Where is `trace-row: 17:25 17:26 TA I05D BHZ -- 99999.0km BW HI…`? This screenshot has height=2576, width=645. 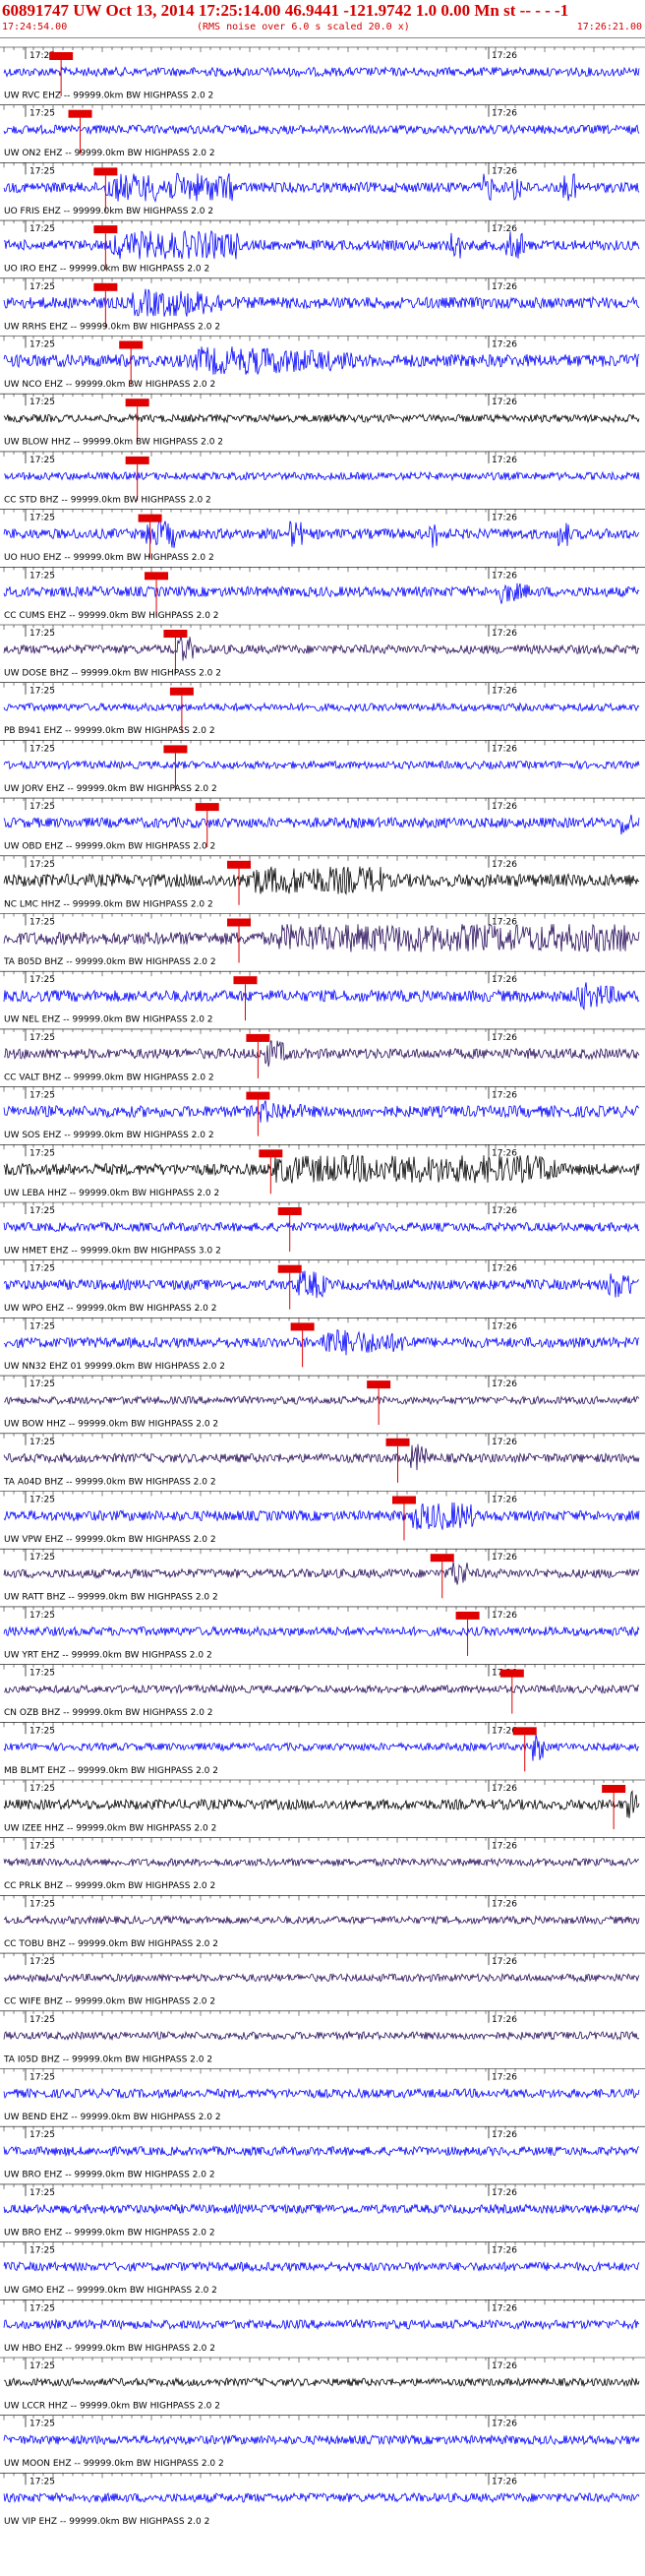
trace-row: 17:25 17:26 TA I05D BHZ -- 99999.0km BW HI… is located at coordinates (322, 2037).